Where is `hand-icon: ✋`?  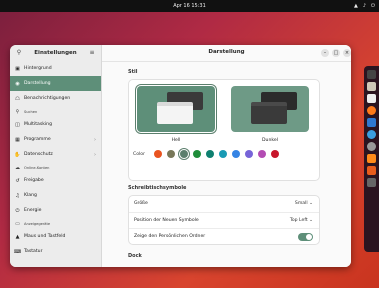
hand-icon: ✋ is located at coordinates (17, 154).